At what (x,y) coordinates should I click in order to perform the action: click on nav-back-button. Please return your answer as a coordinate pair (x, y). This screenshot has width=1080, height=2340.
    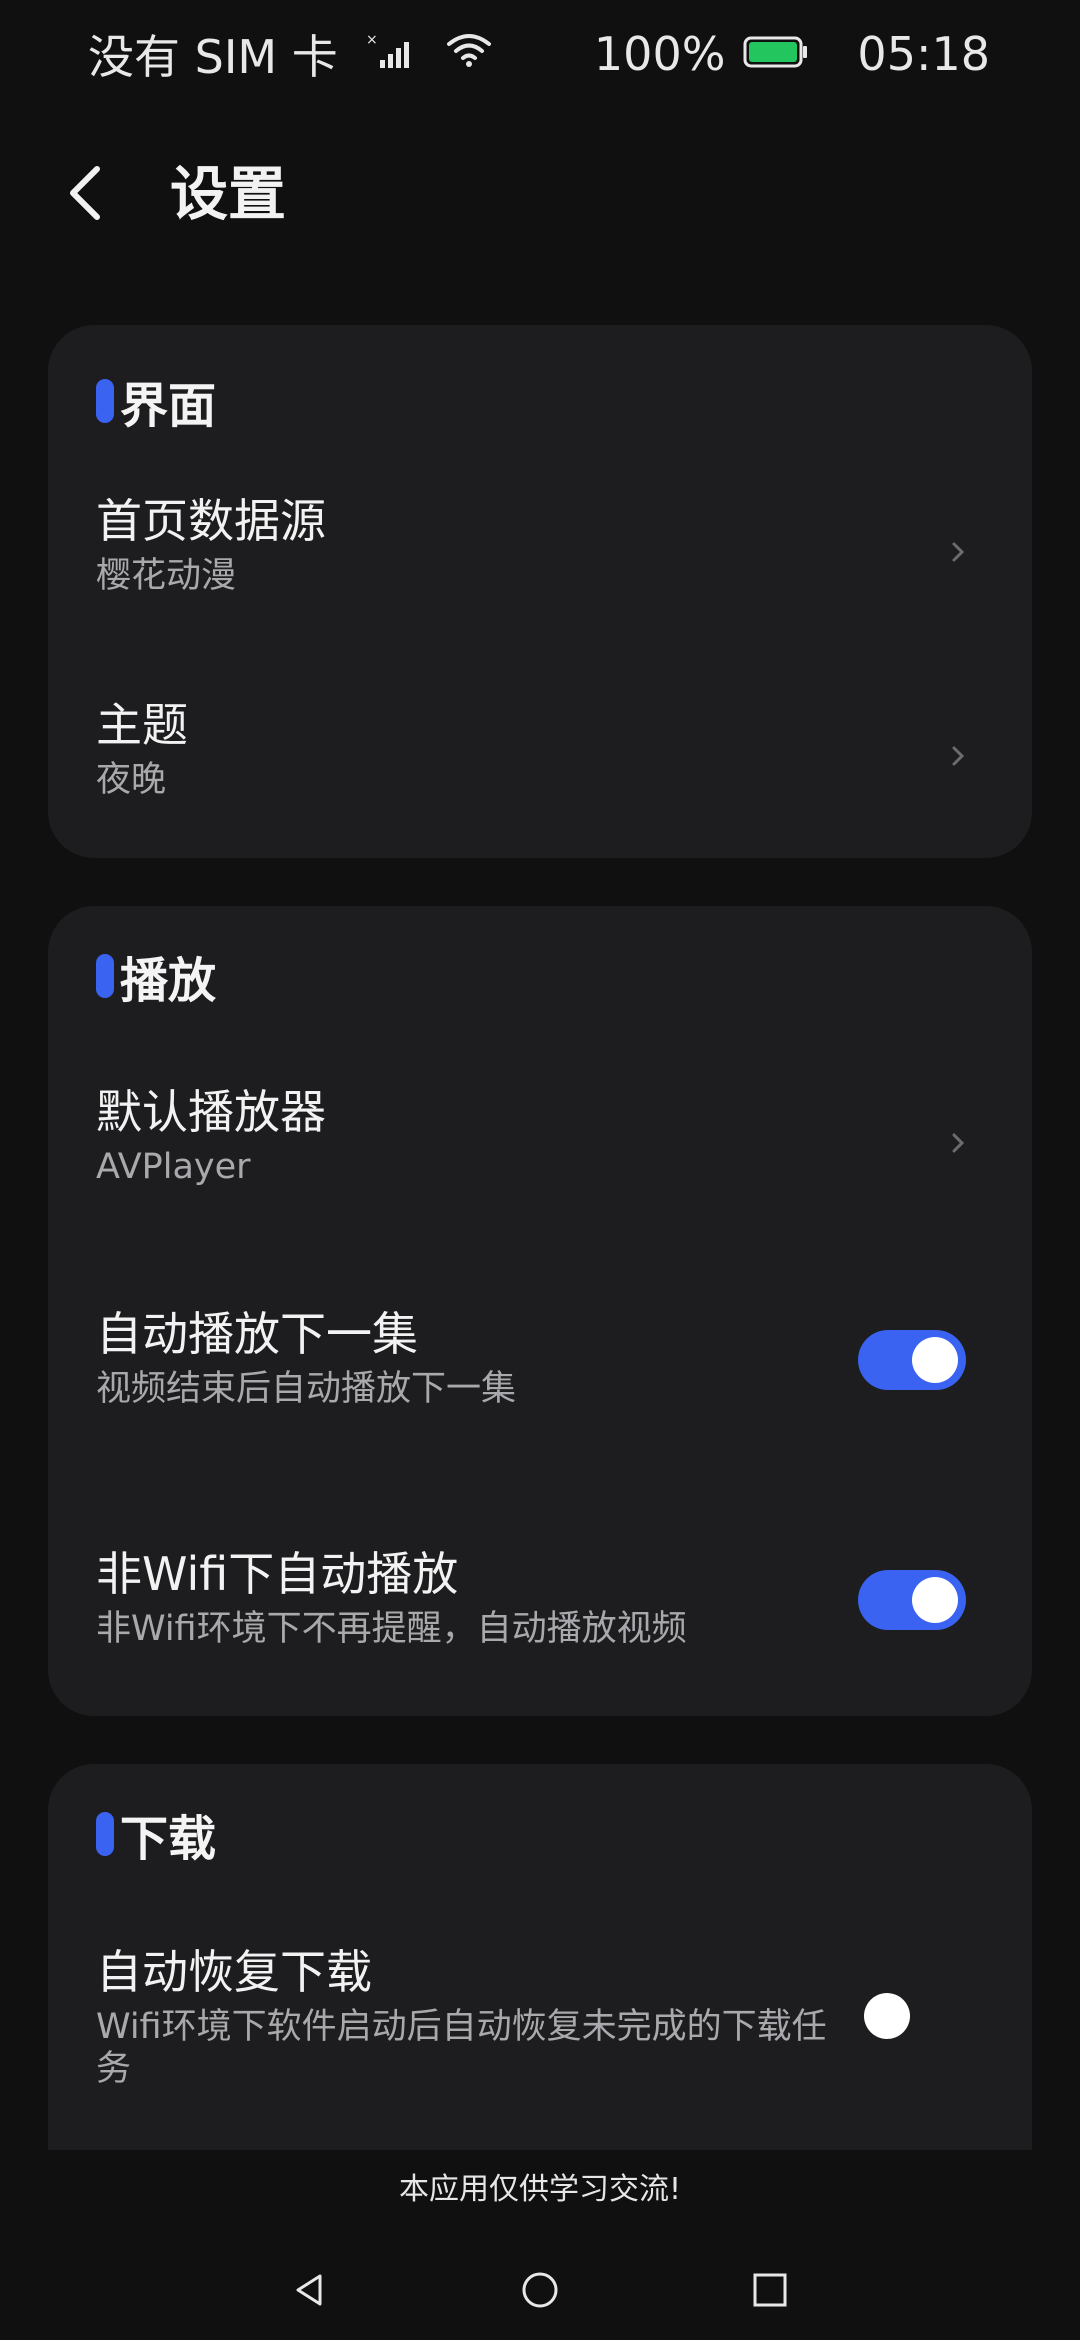
    Looking at the image, I should click on (310, 2292).